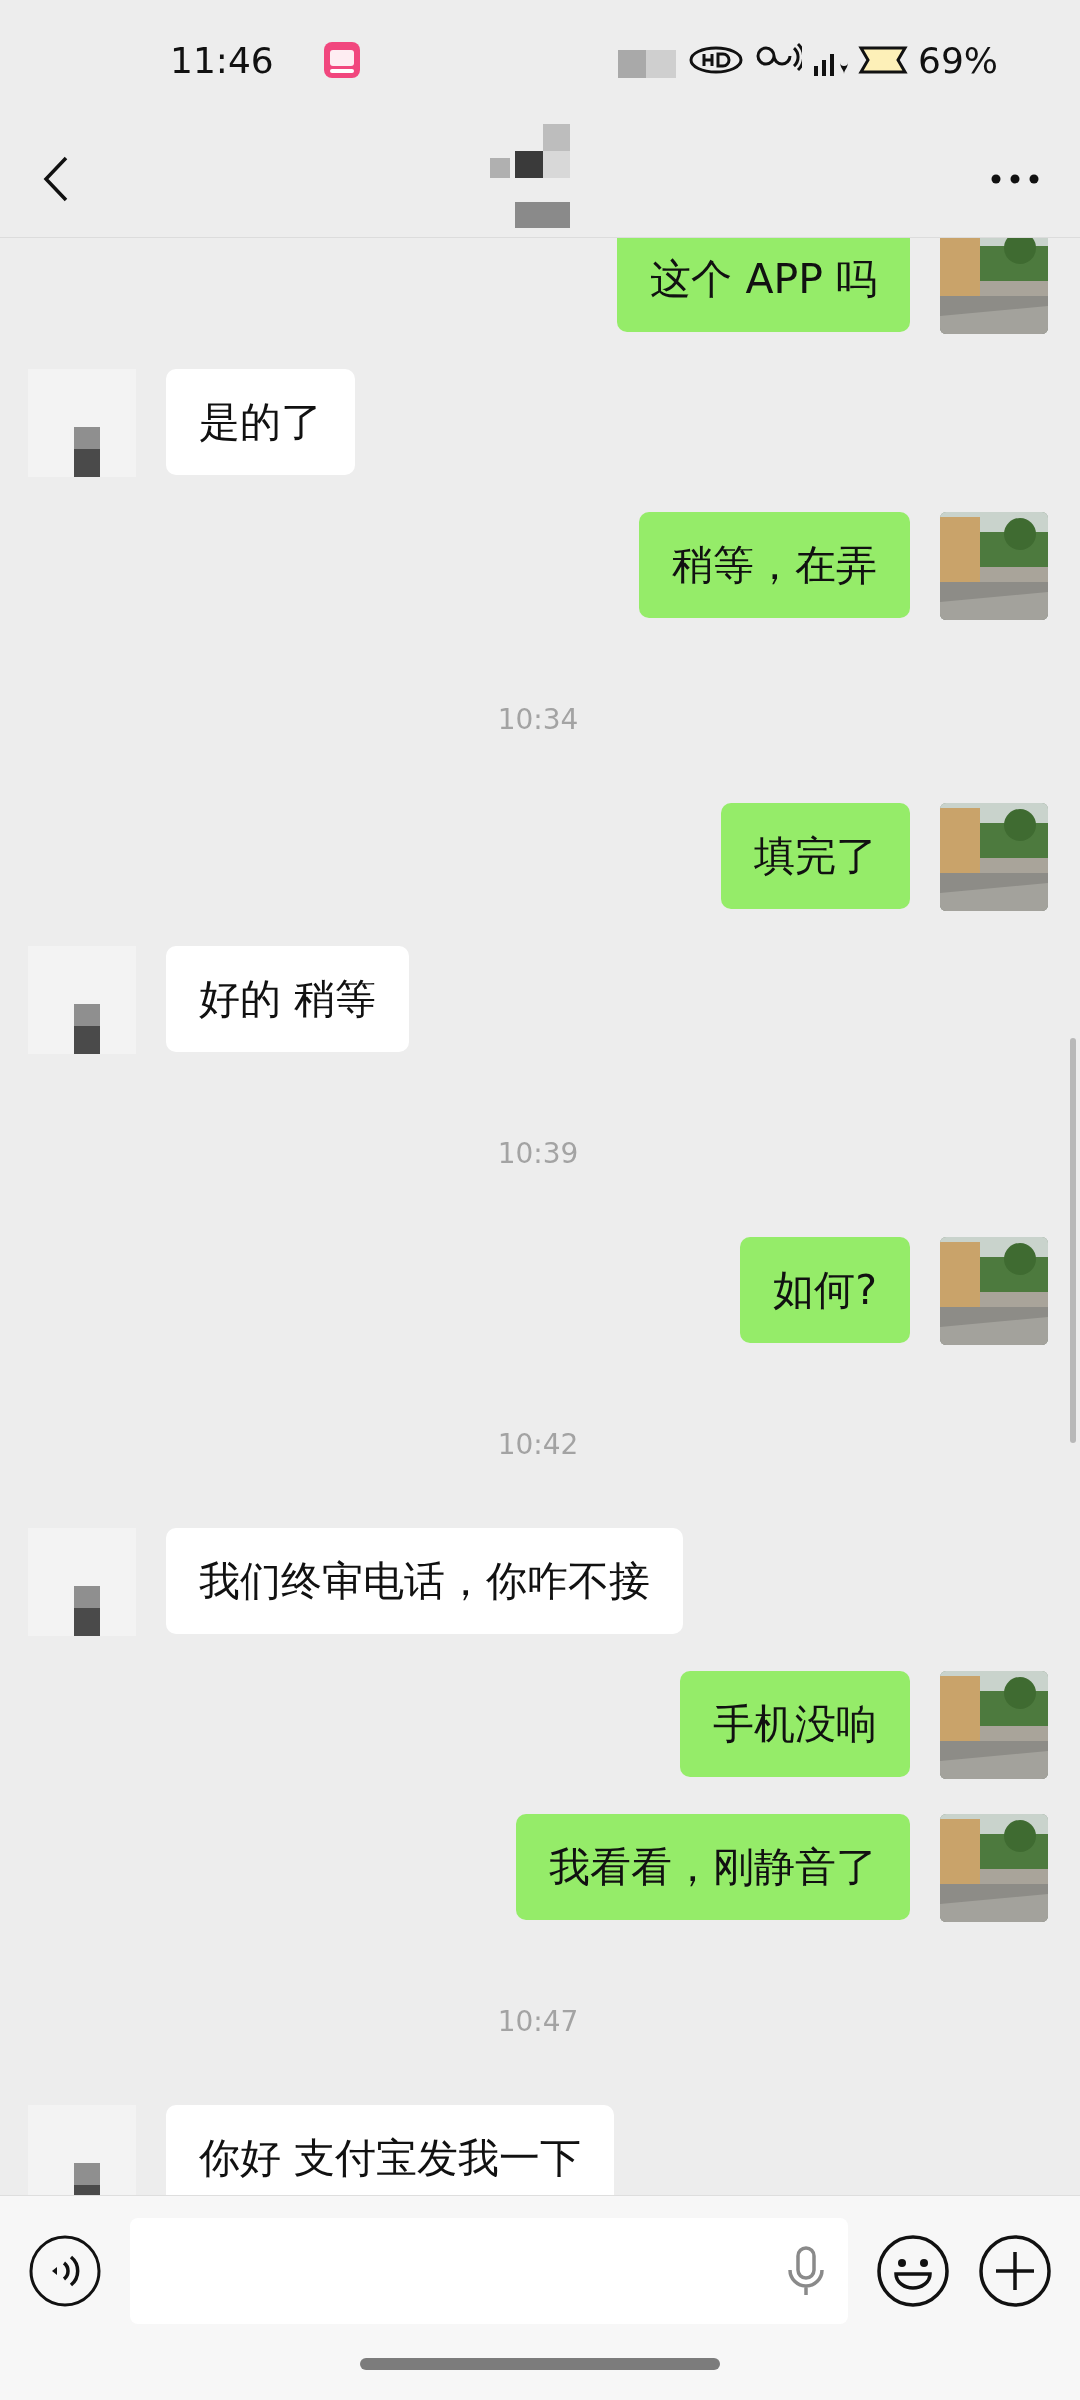 The image size is (1080, 2400). I want to click on battery-icon, so click(883, 60).